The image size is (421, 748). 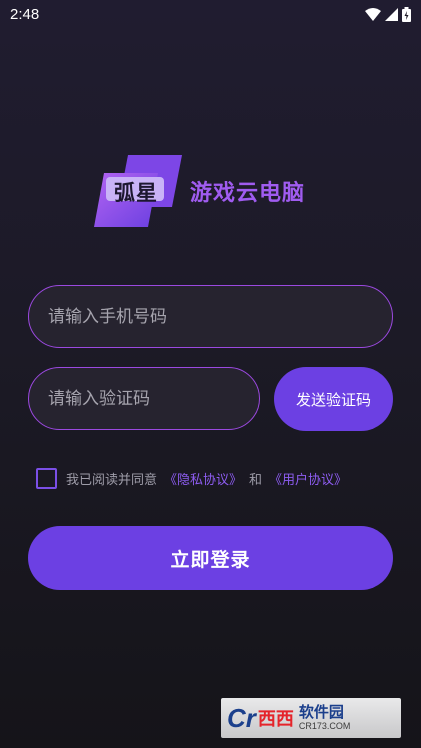 I want to click on agree-conjunction: 和, so click(x=256, y=480).